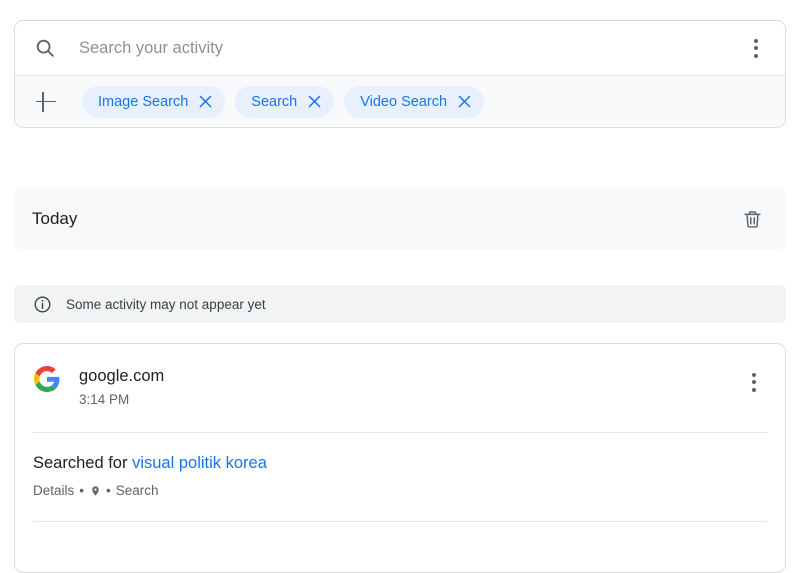 This screenshot has width=800, height=573. Describe the element at coordinates (752, 219) in the screenshot. I see `trash-icon` at that location.